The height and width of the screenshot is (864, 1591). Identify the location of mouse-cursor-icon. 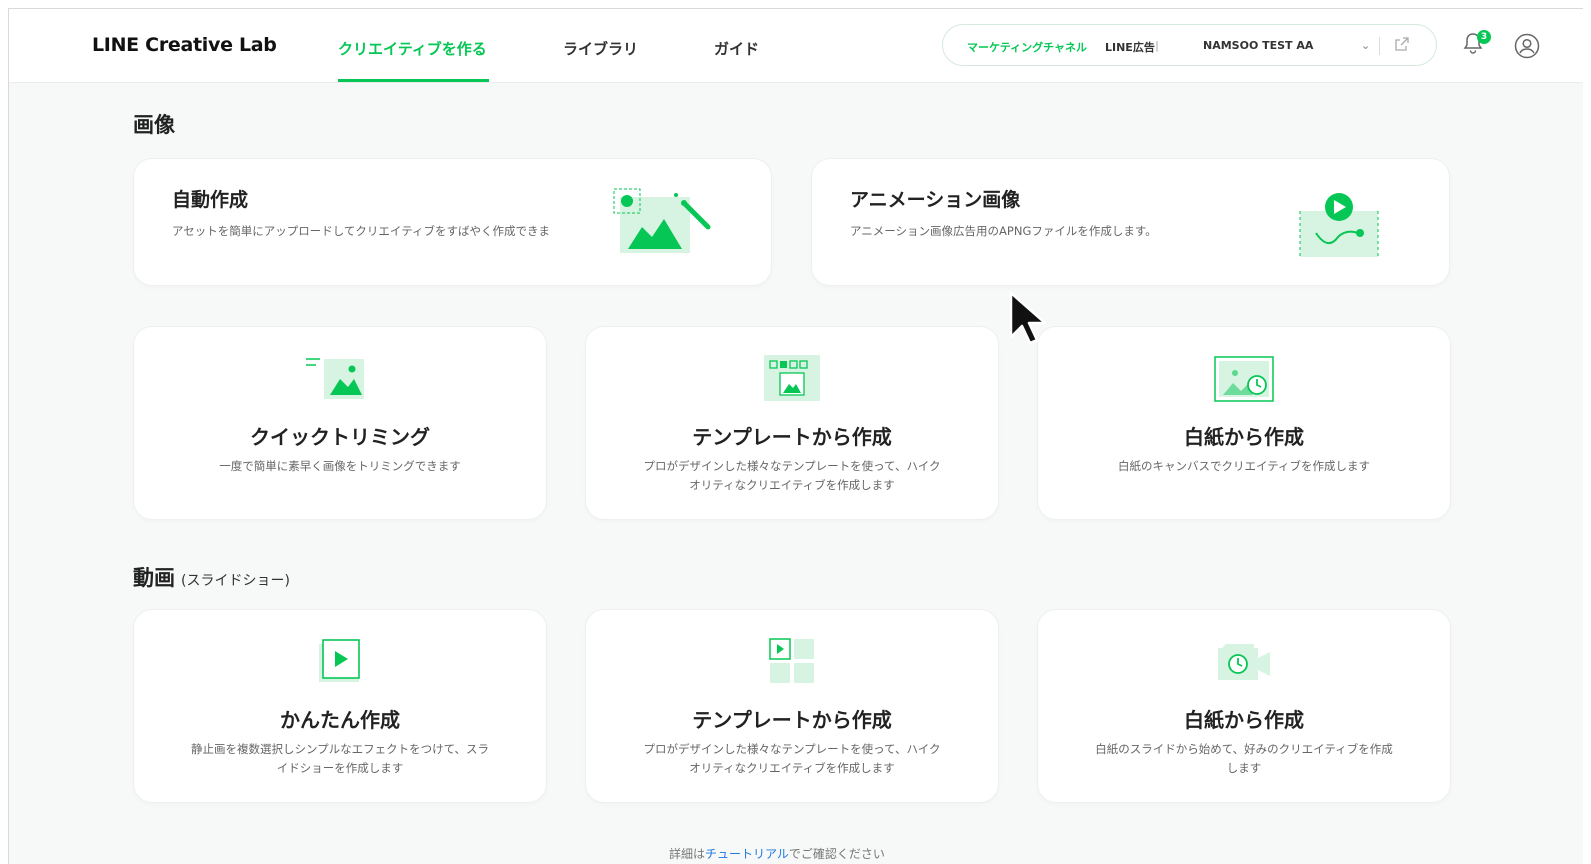
(1028, 318).